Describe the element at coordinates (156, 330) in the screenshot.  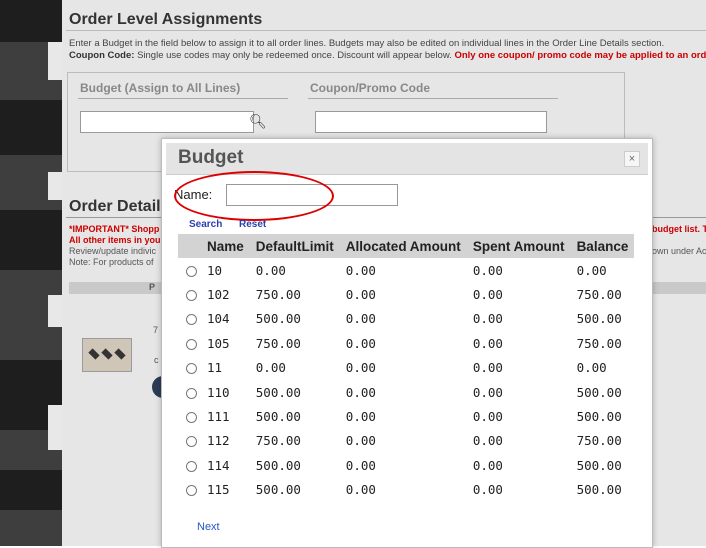
I see `product-number: 7` at that location.